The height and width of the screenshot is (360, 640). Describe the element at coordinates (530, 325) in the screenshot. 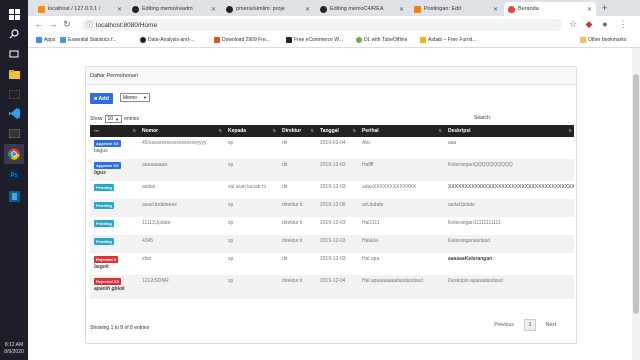

I see `pagination-page-1: 1` at that location.